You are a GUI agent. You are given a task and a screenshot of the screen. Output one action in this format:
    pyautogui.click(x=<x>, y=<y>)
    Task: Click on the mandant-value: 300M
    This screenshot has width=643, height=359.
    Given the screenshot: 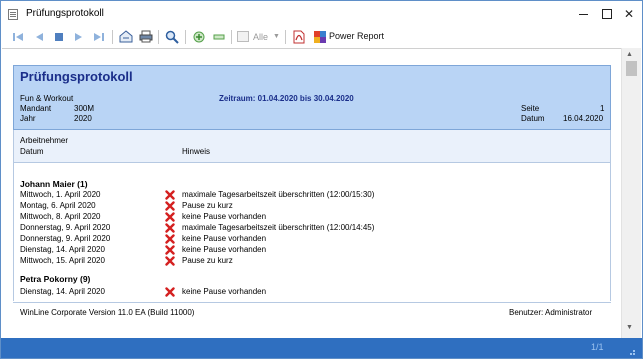 What is the action you would take?
    pyautogui.click(x=84, y=108)
    